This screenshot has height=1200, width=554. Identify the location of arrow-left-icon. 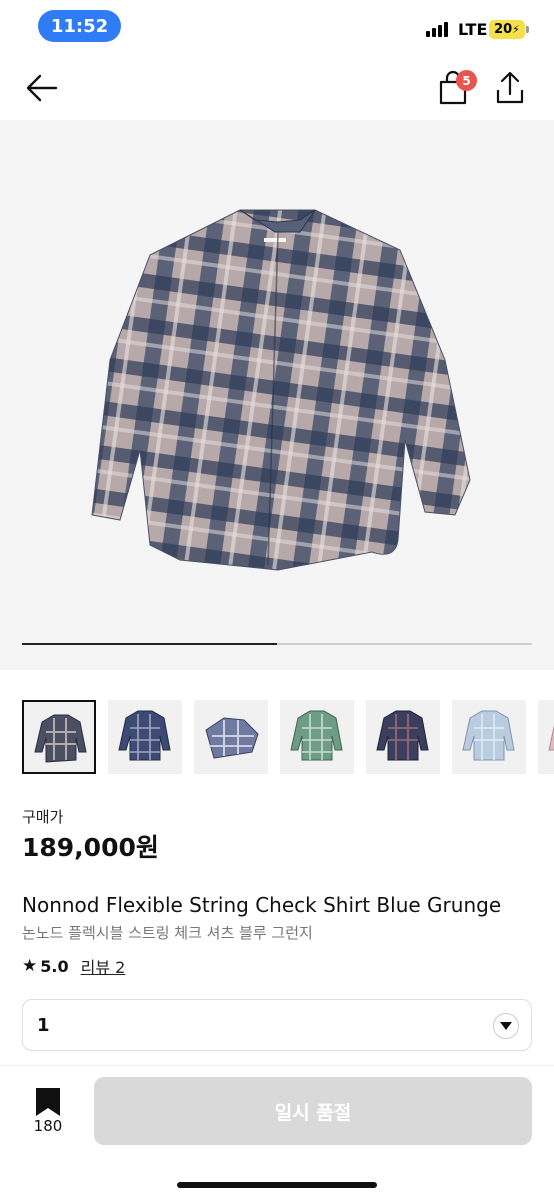
(42, 88).